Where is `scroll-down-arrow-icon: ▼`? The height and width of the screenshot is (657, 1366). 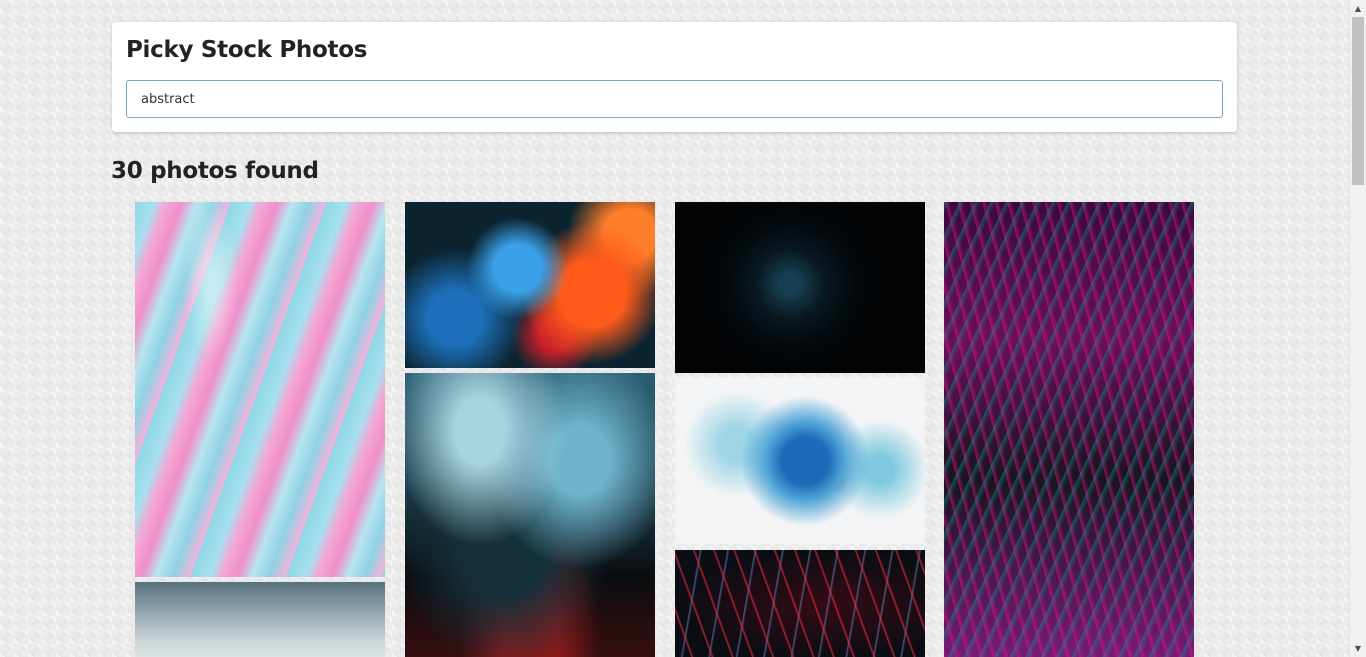
scroll-down-arrow-icon: ▼ is located at coordinates (1358, 648).